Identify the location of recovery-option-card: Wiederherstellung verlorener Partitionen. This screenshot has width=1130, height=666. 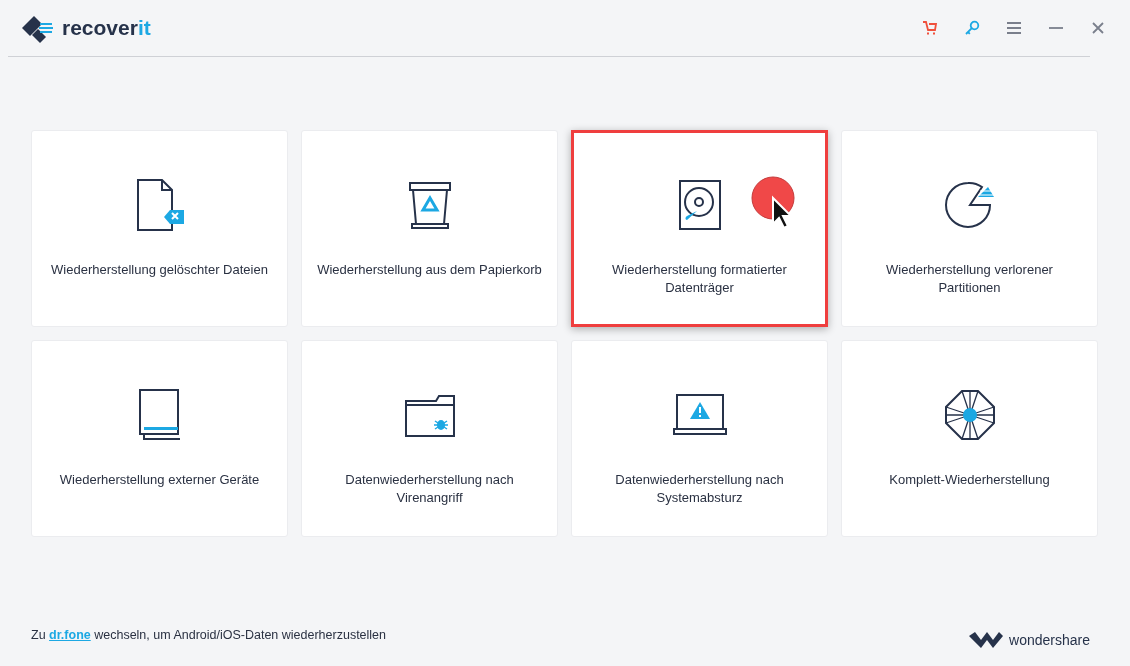
(969, 228).